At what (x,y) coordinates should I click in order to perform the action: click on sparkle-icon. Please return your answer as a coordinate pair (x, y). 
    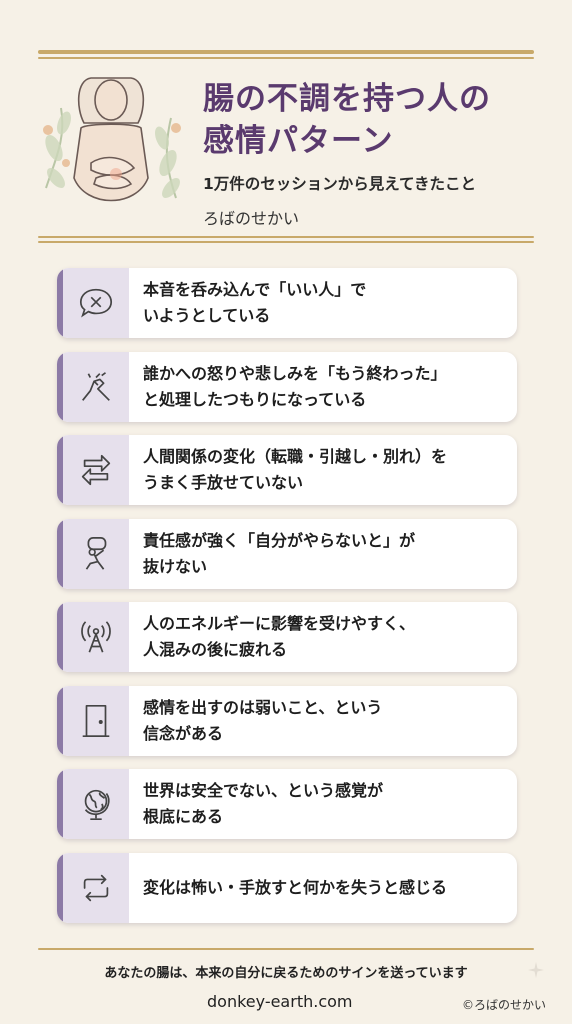
    Looking at the image, I should click on (536, 970).